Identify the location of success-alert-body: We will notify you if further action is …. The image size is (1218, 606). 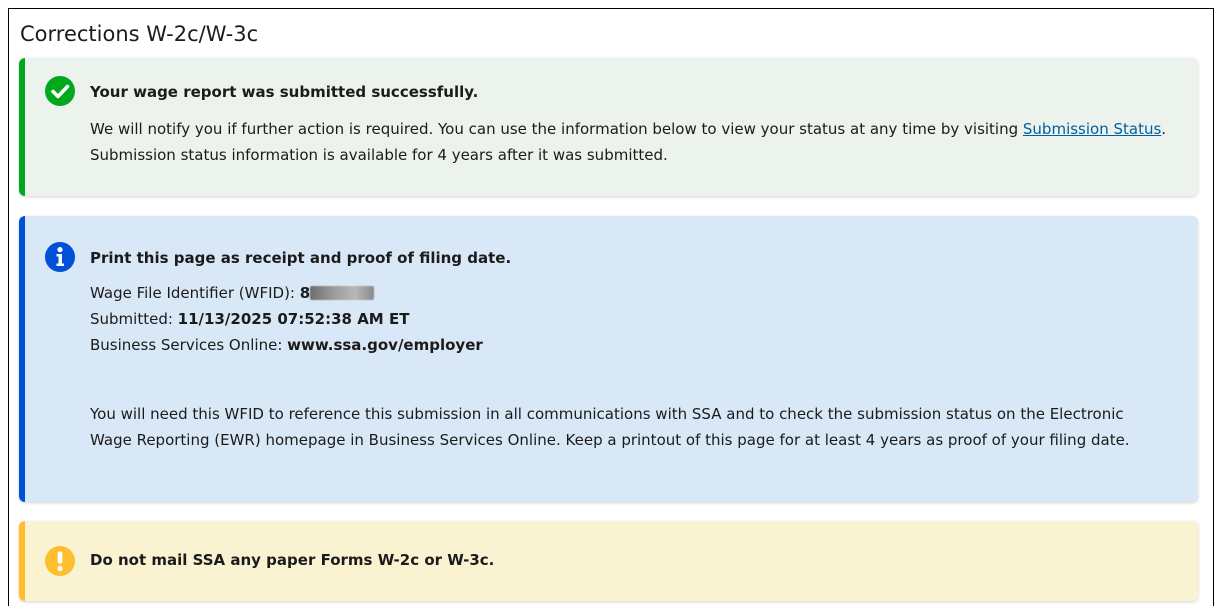
(629, 142).